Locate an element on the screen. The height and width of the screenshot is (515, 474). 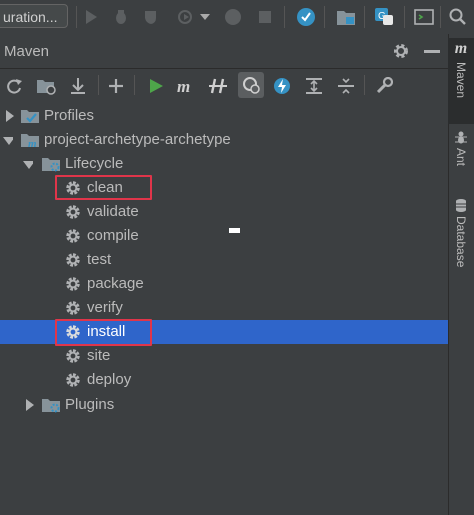
main-toolbar: uration... G is located at coordinates (237, 17).